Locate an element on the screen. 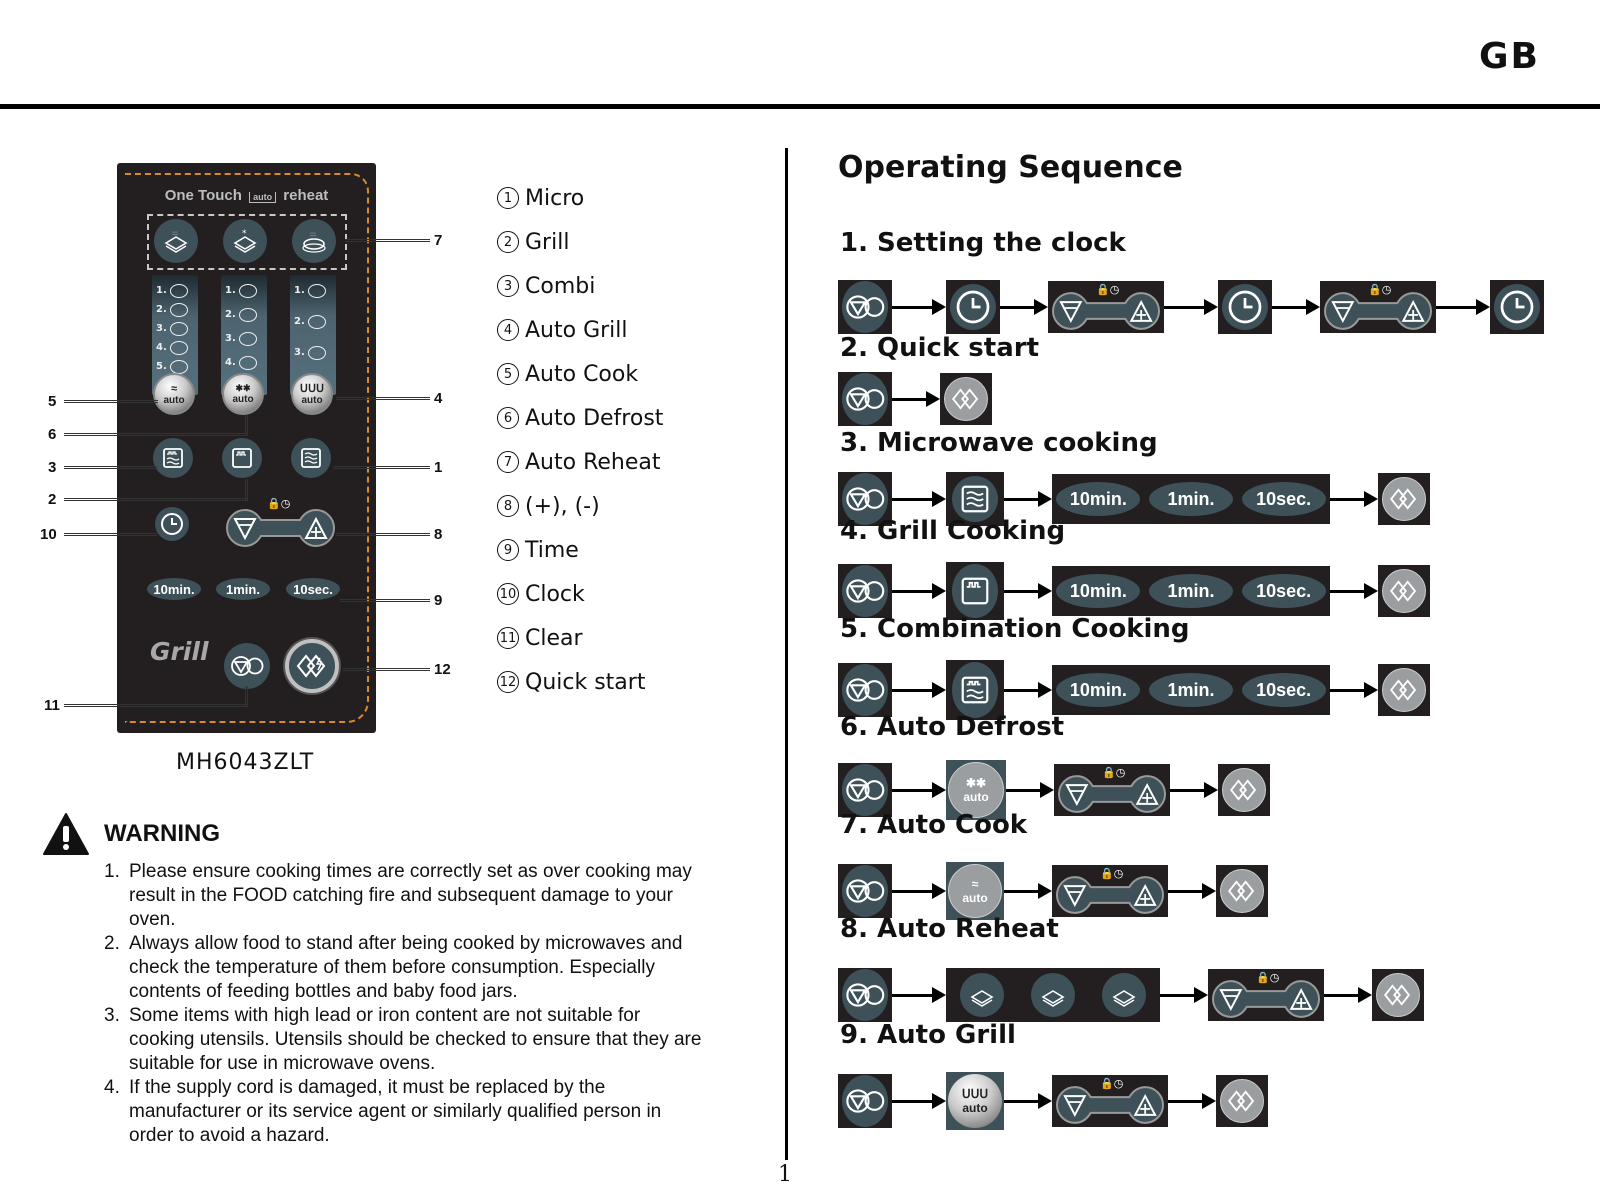 Image resolution: width=1600 pixels, height=1200 pixels. combi-button is located at coordinates (173, 458).